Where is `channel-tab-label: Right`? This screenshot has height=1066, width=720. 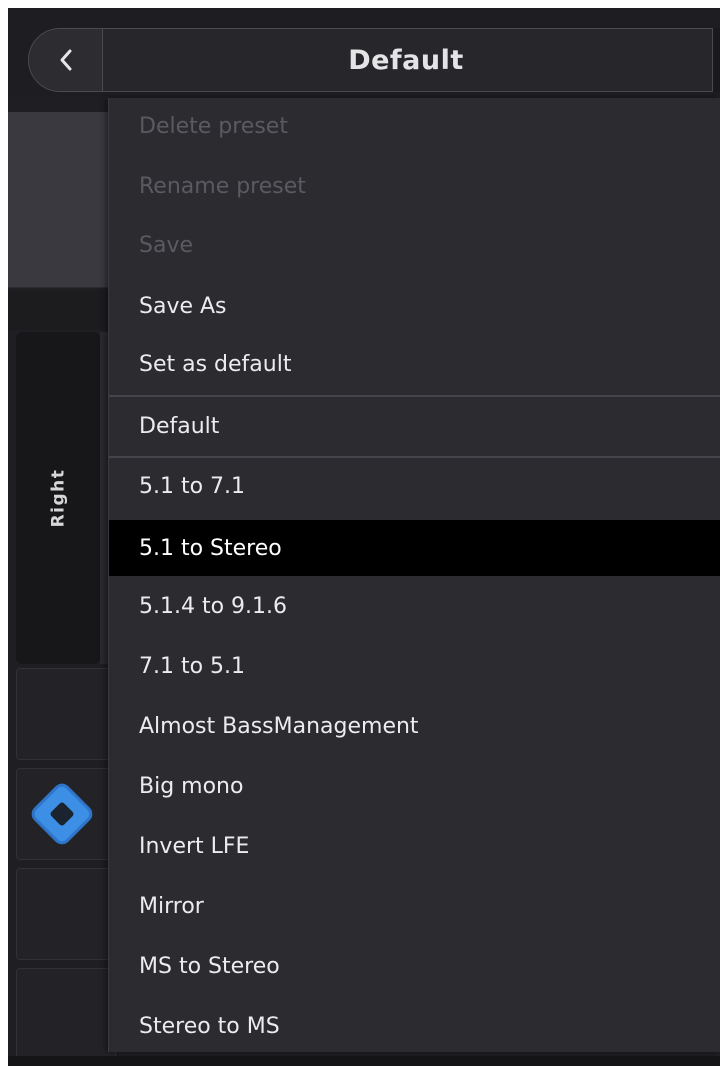 channel-tab-label: Right is located at coordinates (57, 498).